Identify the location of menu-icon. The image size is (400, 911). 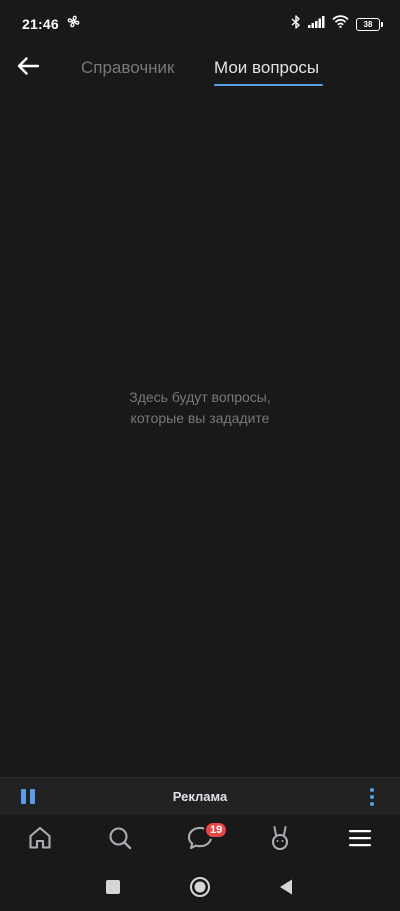
(360, 838).